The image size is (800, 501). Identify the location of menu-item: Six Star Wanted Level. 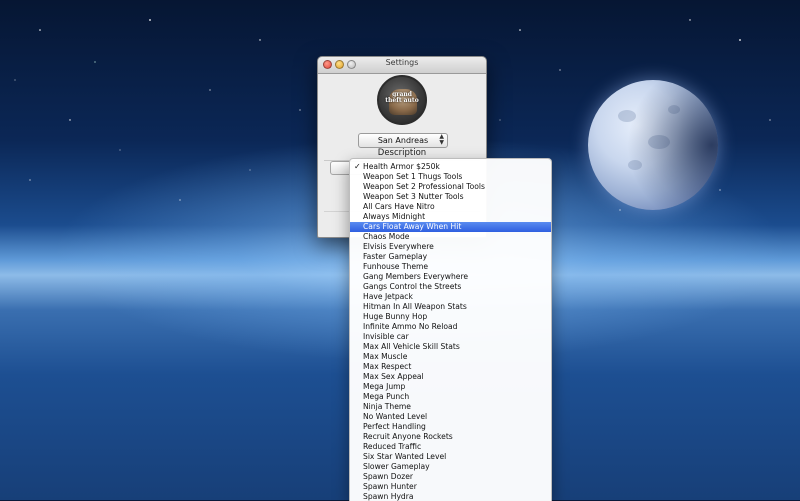
(450, 457).